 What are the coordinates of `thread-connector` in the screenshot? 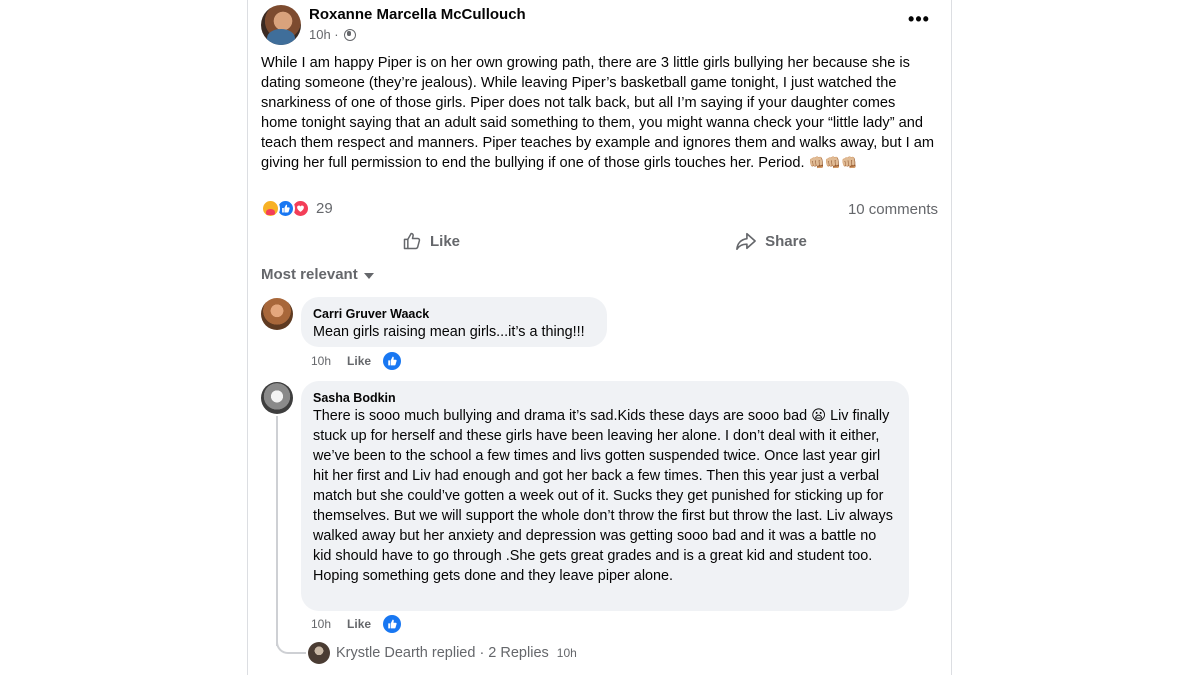 It's located at (291, 642).